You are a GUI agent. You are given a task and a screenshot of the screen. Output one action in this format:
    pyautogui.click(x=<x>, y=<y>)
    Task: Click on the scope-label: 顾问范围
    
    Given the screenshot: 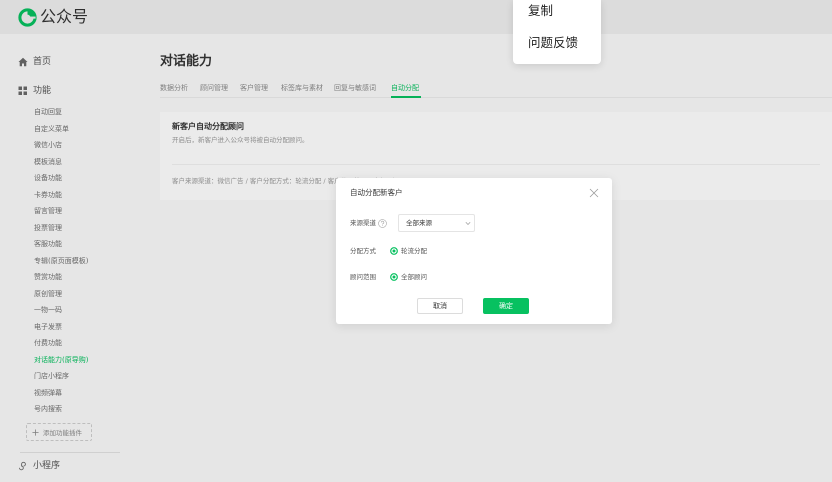 What is the action you would take?
    pyautogui.click(x=363, y=277)
    